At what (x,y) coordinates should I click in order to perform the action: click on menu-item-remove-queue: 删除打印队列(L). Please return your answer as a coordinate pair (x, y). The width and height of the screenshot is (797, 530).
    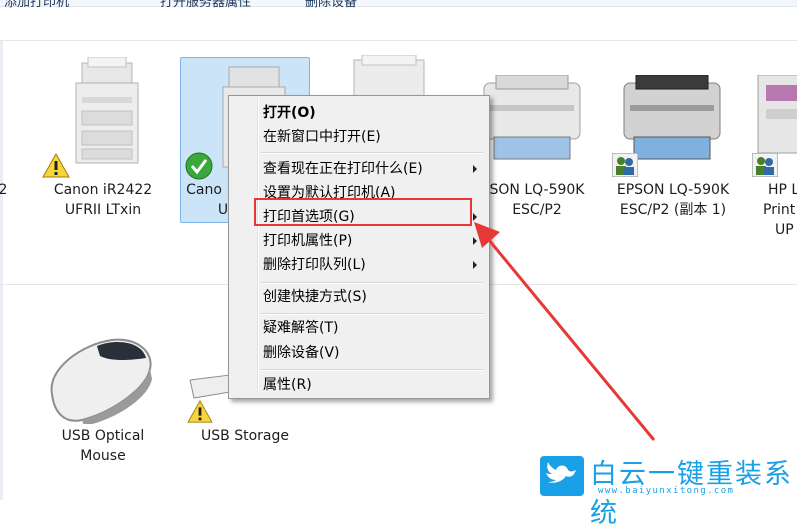
    Looking at the image, I should click on (314, 265).